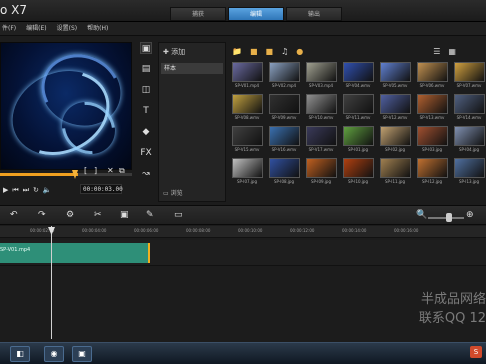 The width and height of the screenshot is (486, 364). What do you see at coordinates (146, 174) in the screenshot?
I see `path-icon: ↝` at bounding box center [146, 174].